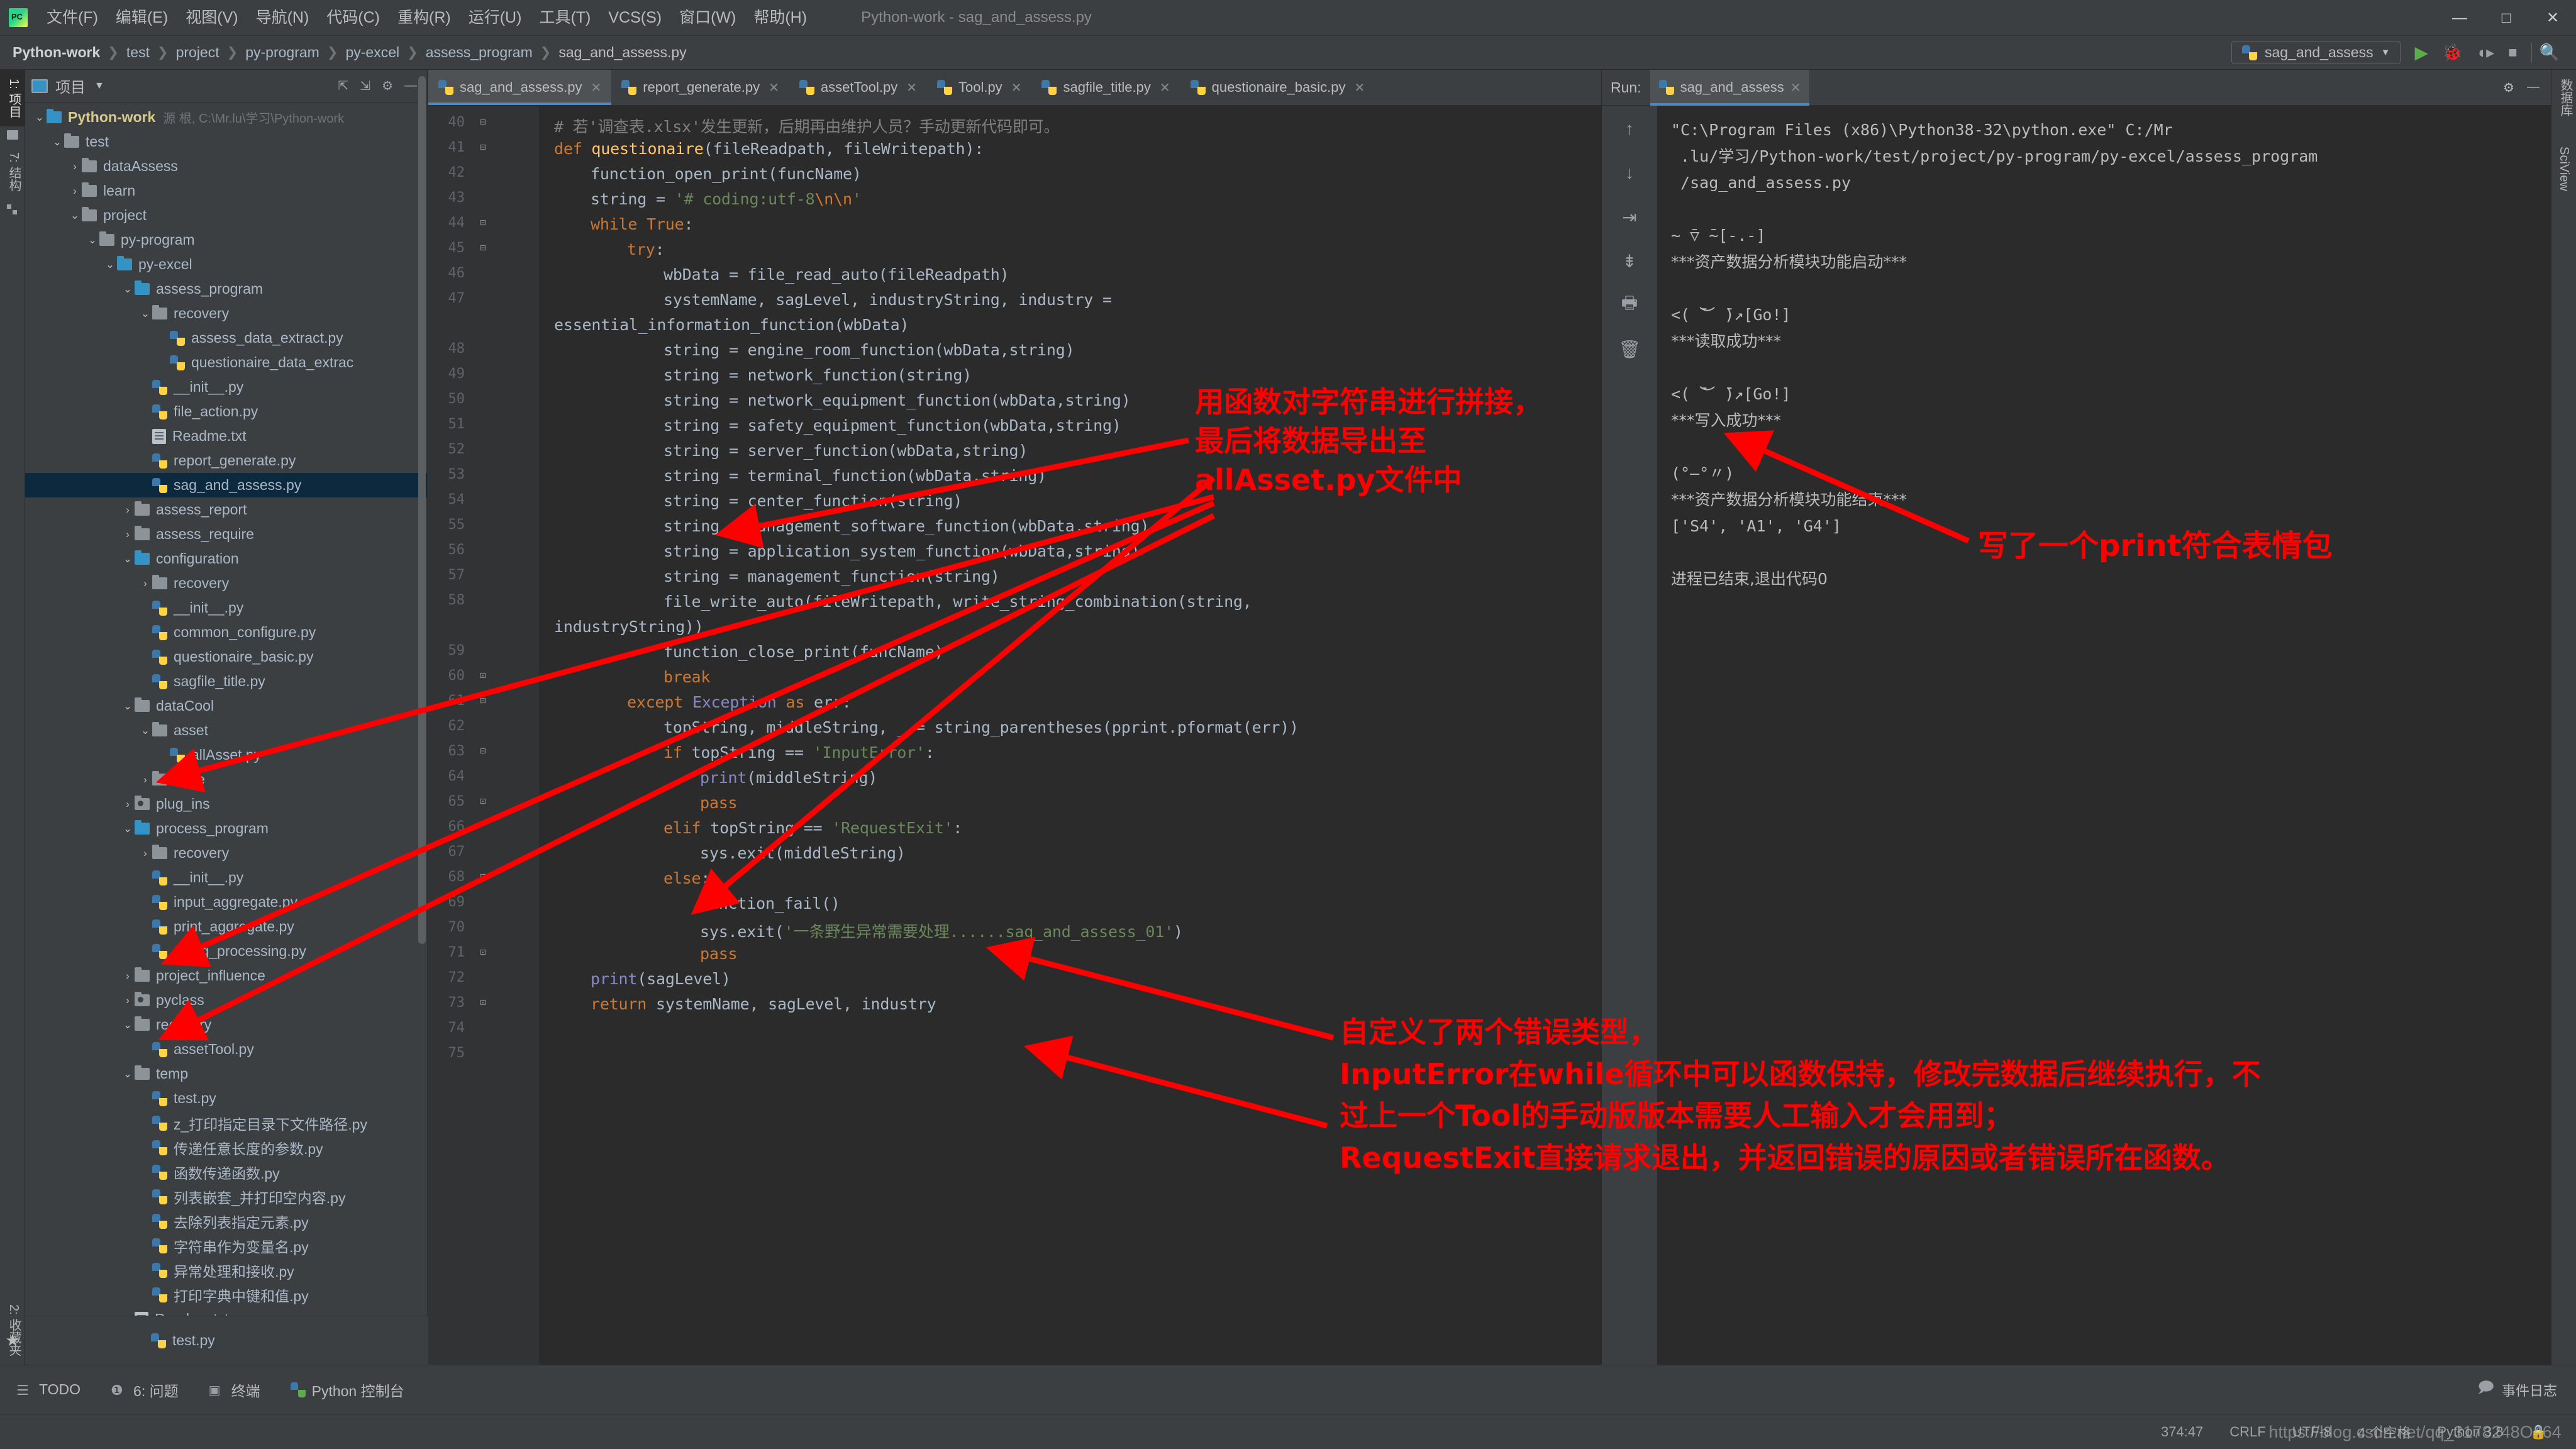 Image resolution: width=2576 pixels, height=1449 pixels. I want to click on code-line: else:, so click(686, 878).